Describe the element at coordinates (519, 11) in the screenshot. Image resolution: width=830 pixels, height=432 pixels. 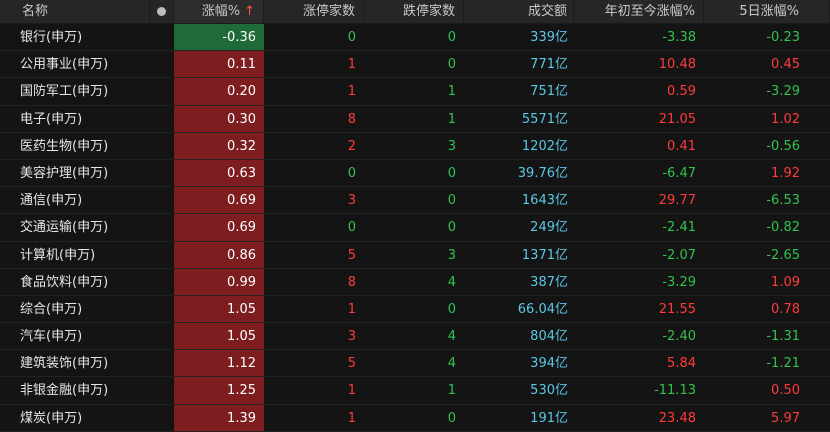
I see `col-header-volume: 成交额` at that location.